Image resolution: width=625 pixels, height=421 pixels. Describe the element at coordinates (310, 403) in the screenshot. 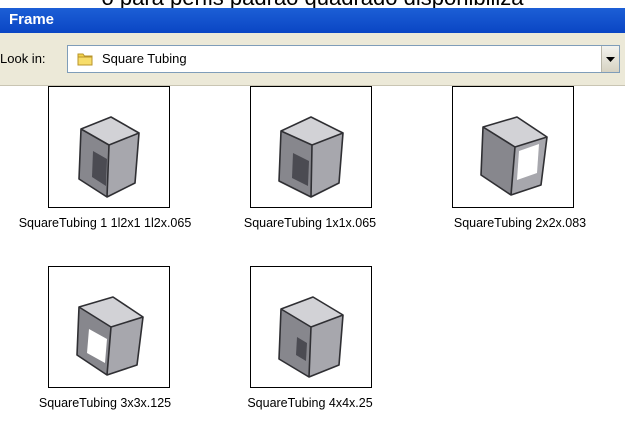

I see `file-name: SquareTubing 4x4x.25` at that location.